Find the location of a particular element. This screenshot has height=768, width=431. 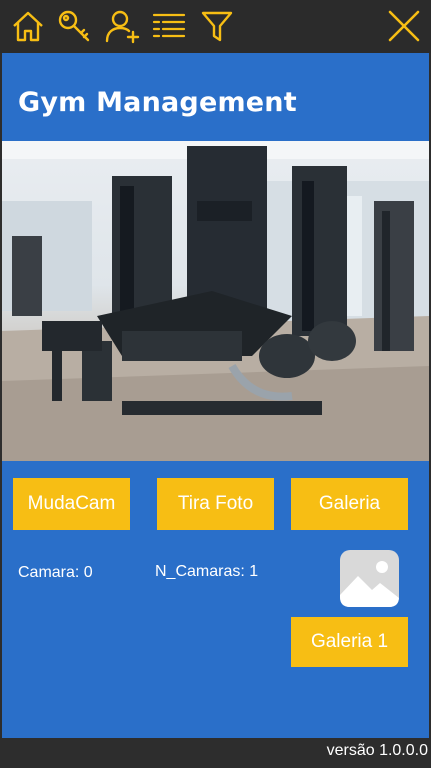

filter-icon is located at coordinates (217, 26).